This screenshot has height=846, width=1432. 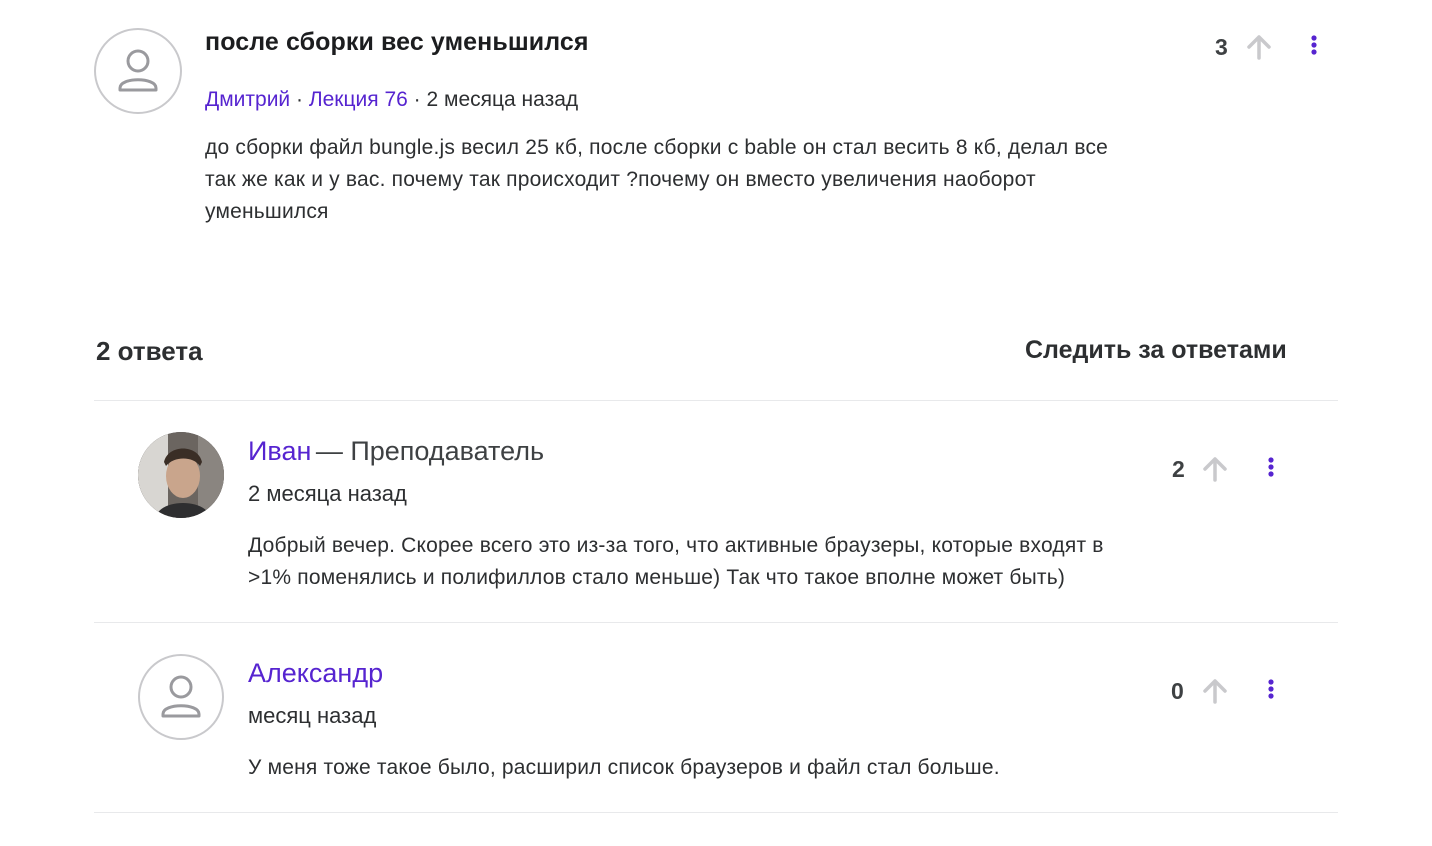 I want to click on answer-vote-count: 2, so click(x=1178, y=469).